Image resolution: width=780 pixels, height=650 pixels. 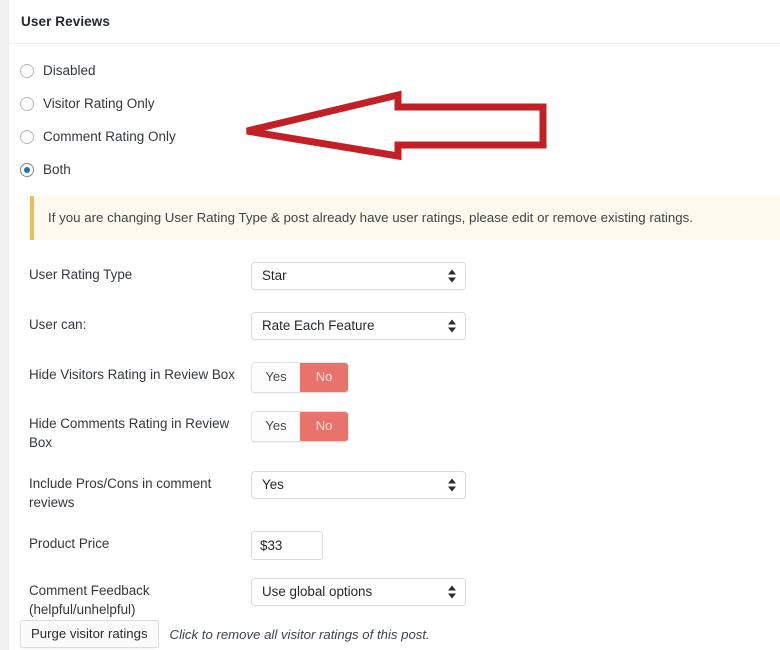 What do you see at coordinates (515, 486) in the screenshot?
I see `field-control: Yes` at bounding box center [515, 486].